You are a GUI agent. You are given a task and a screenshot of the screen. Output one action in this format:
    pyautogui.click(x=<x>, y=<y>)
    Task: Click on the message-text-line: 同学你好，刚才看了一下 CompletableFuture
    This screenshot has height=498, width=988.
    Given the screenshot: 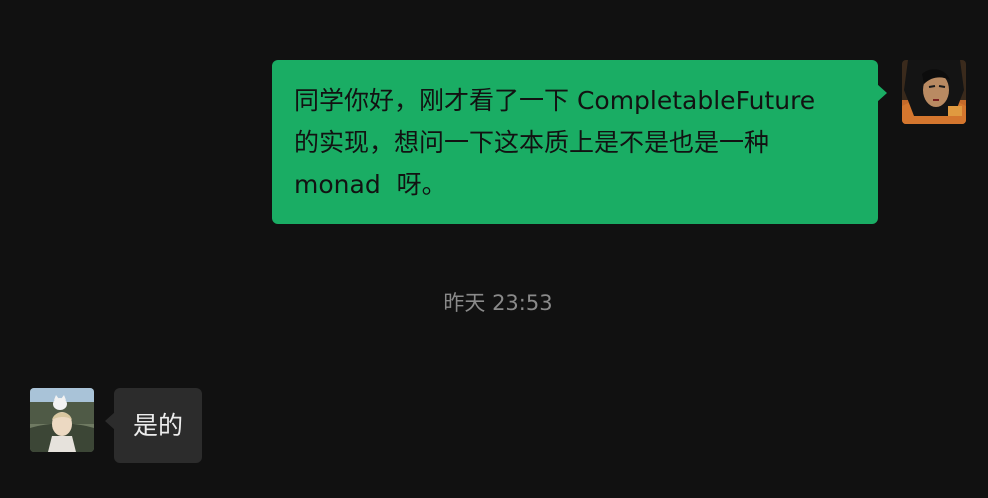 What is the action you would take?
    pyautogui.click(x=555, y=100)
    